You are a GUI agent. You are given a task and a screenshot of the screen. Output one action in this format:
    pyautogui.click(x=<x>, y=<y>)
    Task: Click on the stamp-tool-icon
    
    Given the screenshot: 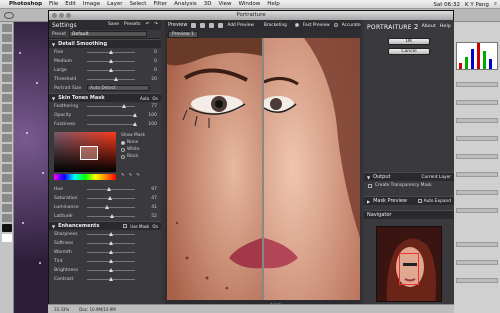 What is the action you would take?
    pyautogui.click(x=7, y=108)
    